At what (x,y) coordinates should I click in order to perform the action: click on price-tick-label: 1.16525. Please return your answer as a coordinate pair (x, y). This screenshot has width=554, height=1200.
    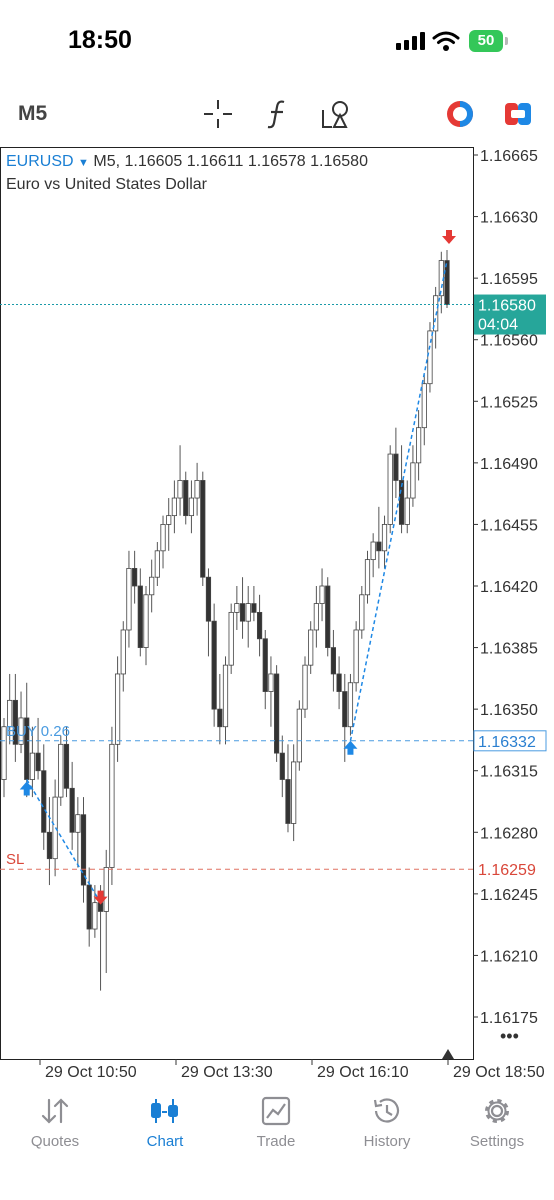
    Looking at the image, I should click on (509, 402).